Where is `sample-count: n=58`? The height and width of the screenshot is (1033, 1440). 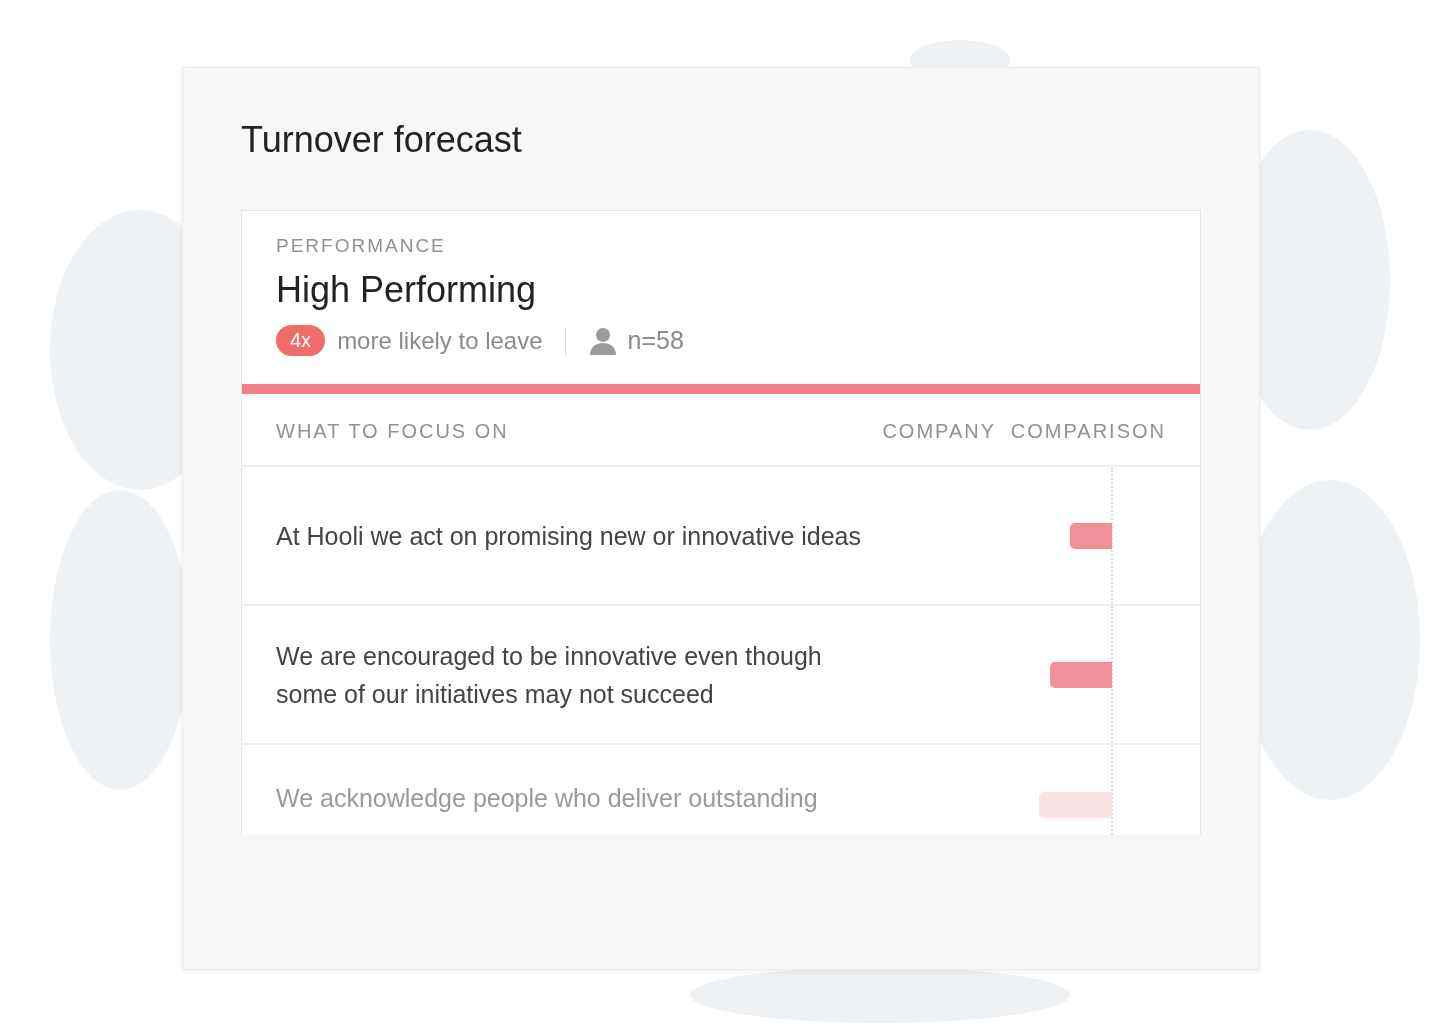
sample-count: n=58 is located at coordinates (655, 340).